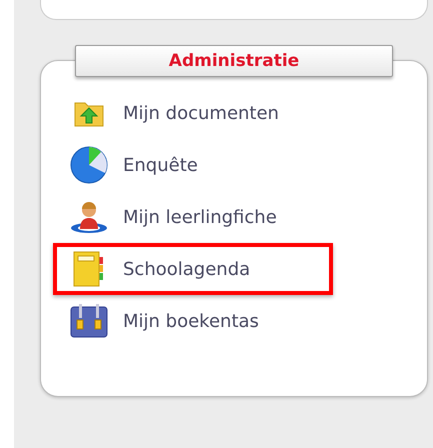  Describe the element at coordinates (201, 113) in the screenshot. I see `menu-item-label: Mijn documenten` at that location.